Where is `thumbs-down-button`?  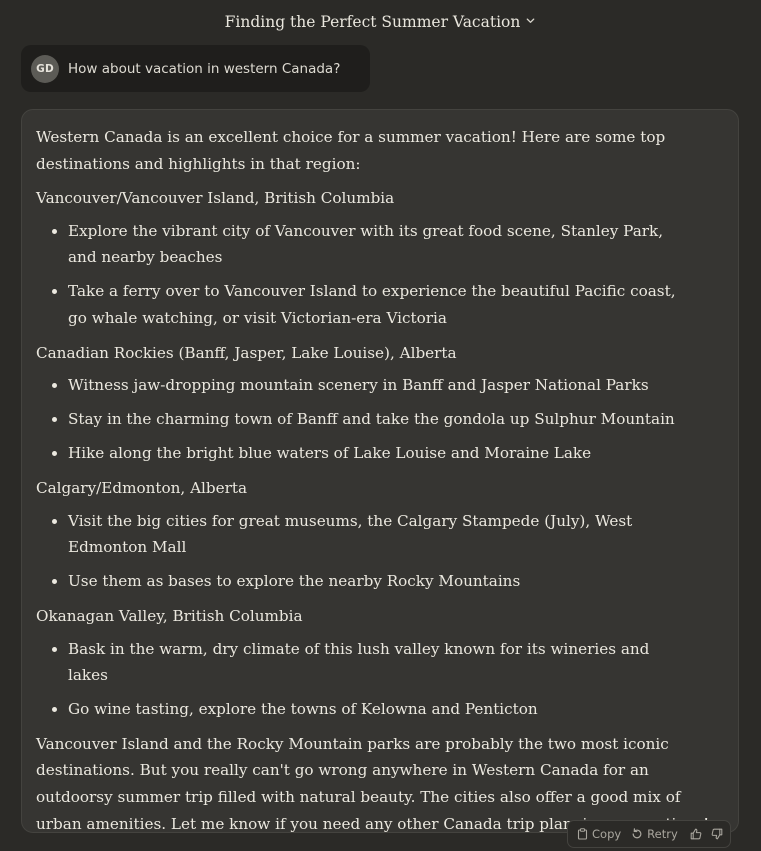 thumbs-down-button is located at coordinates (717, 834).